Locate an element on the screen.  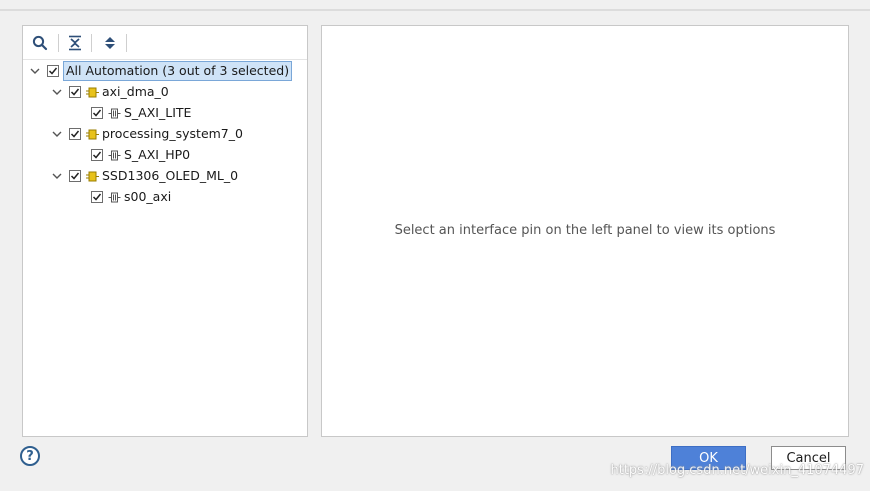
component-label: processing_system7_0 is located at coordinates (172, 134).